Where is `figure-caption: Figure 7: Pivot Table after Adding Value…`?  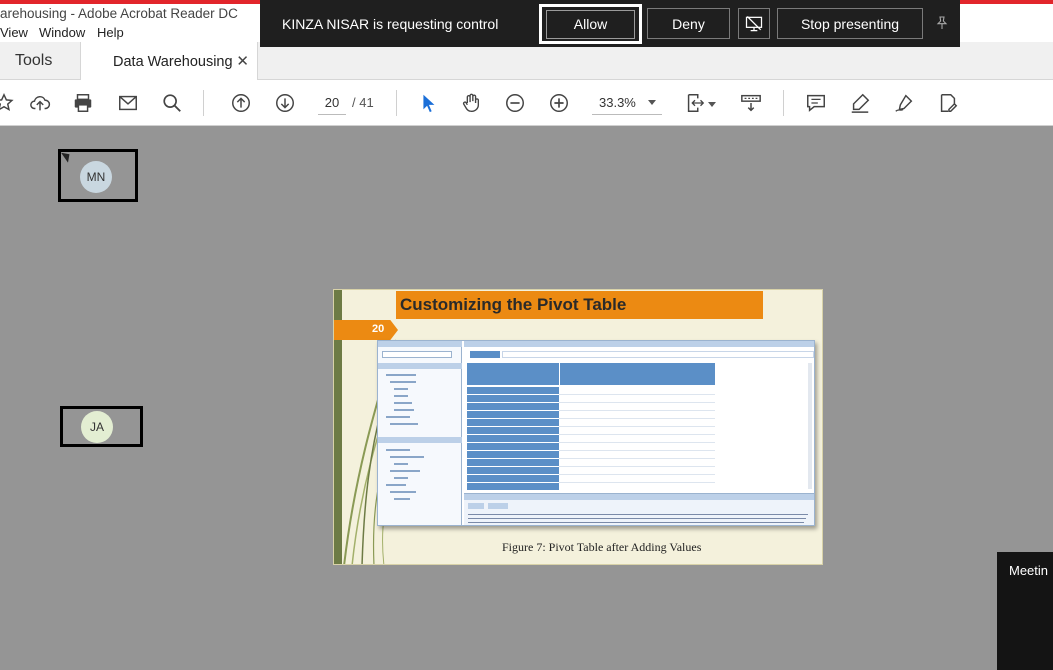
figure-caption: Figure 7: Pivot Table after Adding Value… is located at coordinates (602, 547).